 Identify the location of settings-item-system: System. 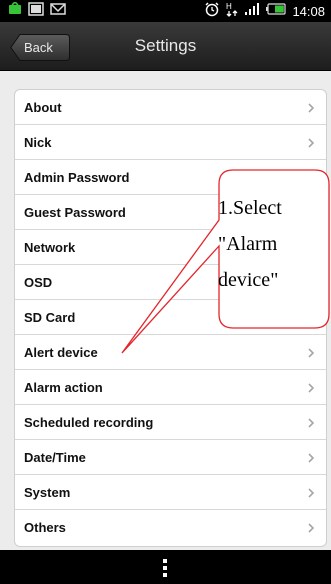
(170, 492).